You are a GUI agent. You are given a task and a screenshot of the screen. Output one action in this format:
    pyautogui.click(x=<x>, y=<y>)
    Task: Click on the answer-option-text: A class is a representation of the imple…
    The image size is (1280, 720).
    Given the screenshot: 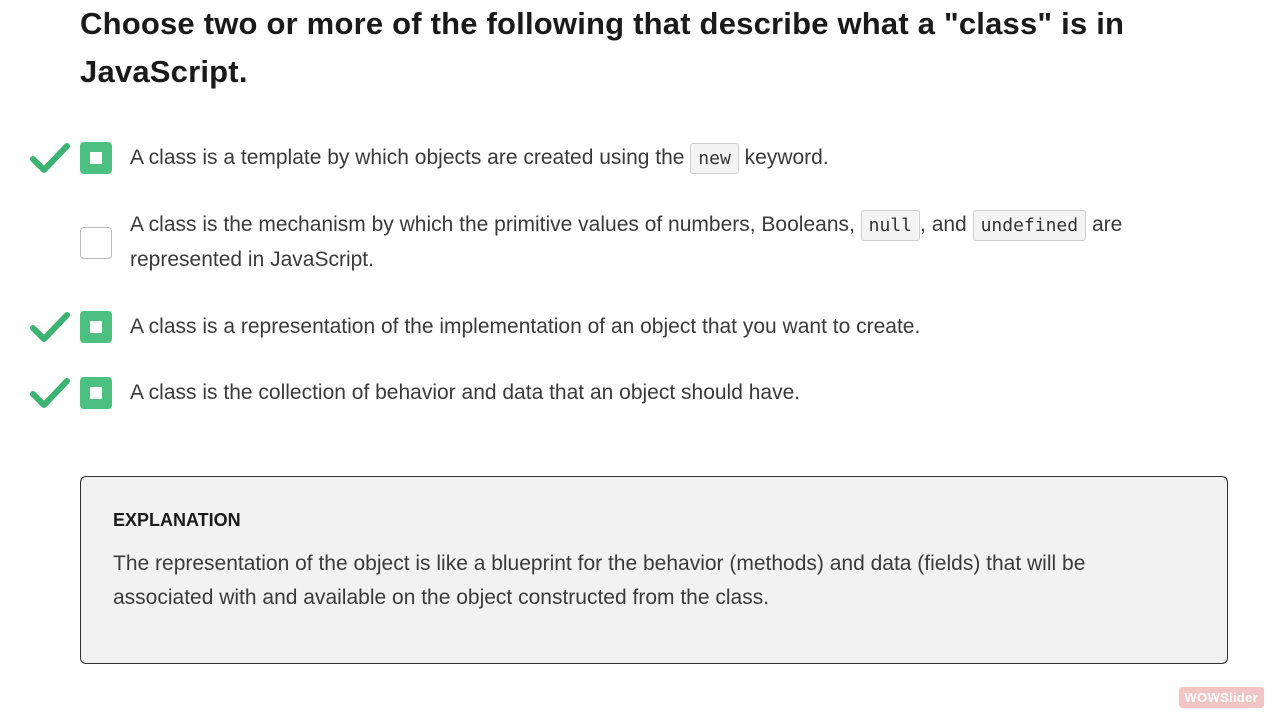 What is the action you would take?
    pyautogui.click(x=525, y=326)
    